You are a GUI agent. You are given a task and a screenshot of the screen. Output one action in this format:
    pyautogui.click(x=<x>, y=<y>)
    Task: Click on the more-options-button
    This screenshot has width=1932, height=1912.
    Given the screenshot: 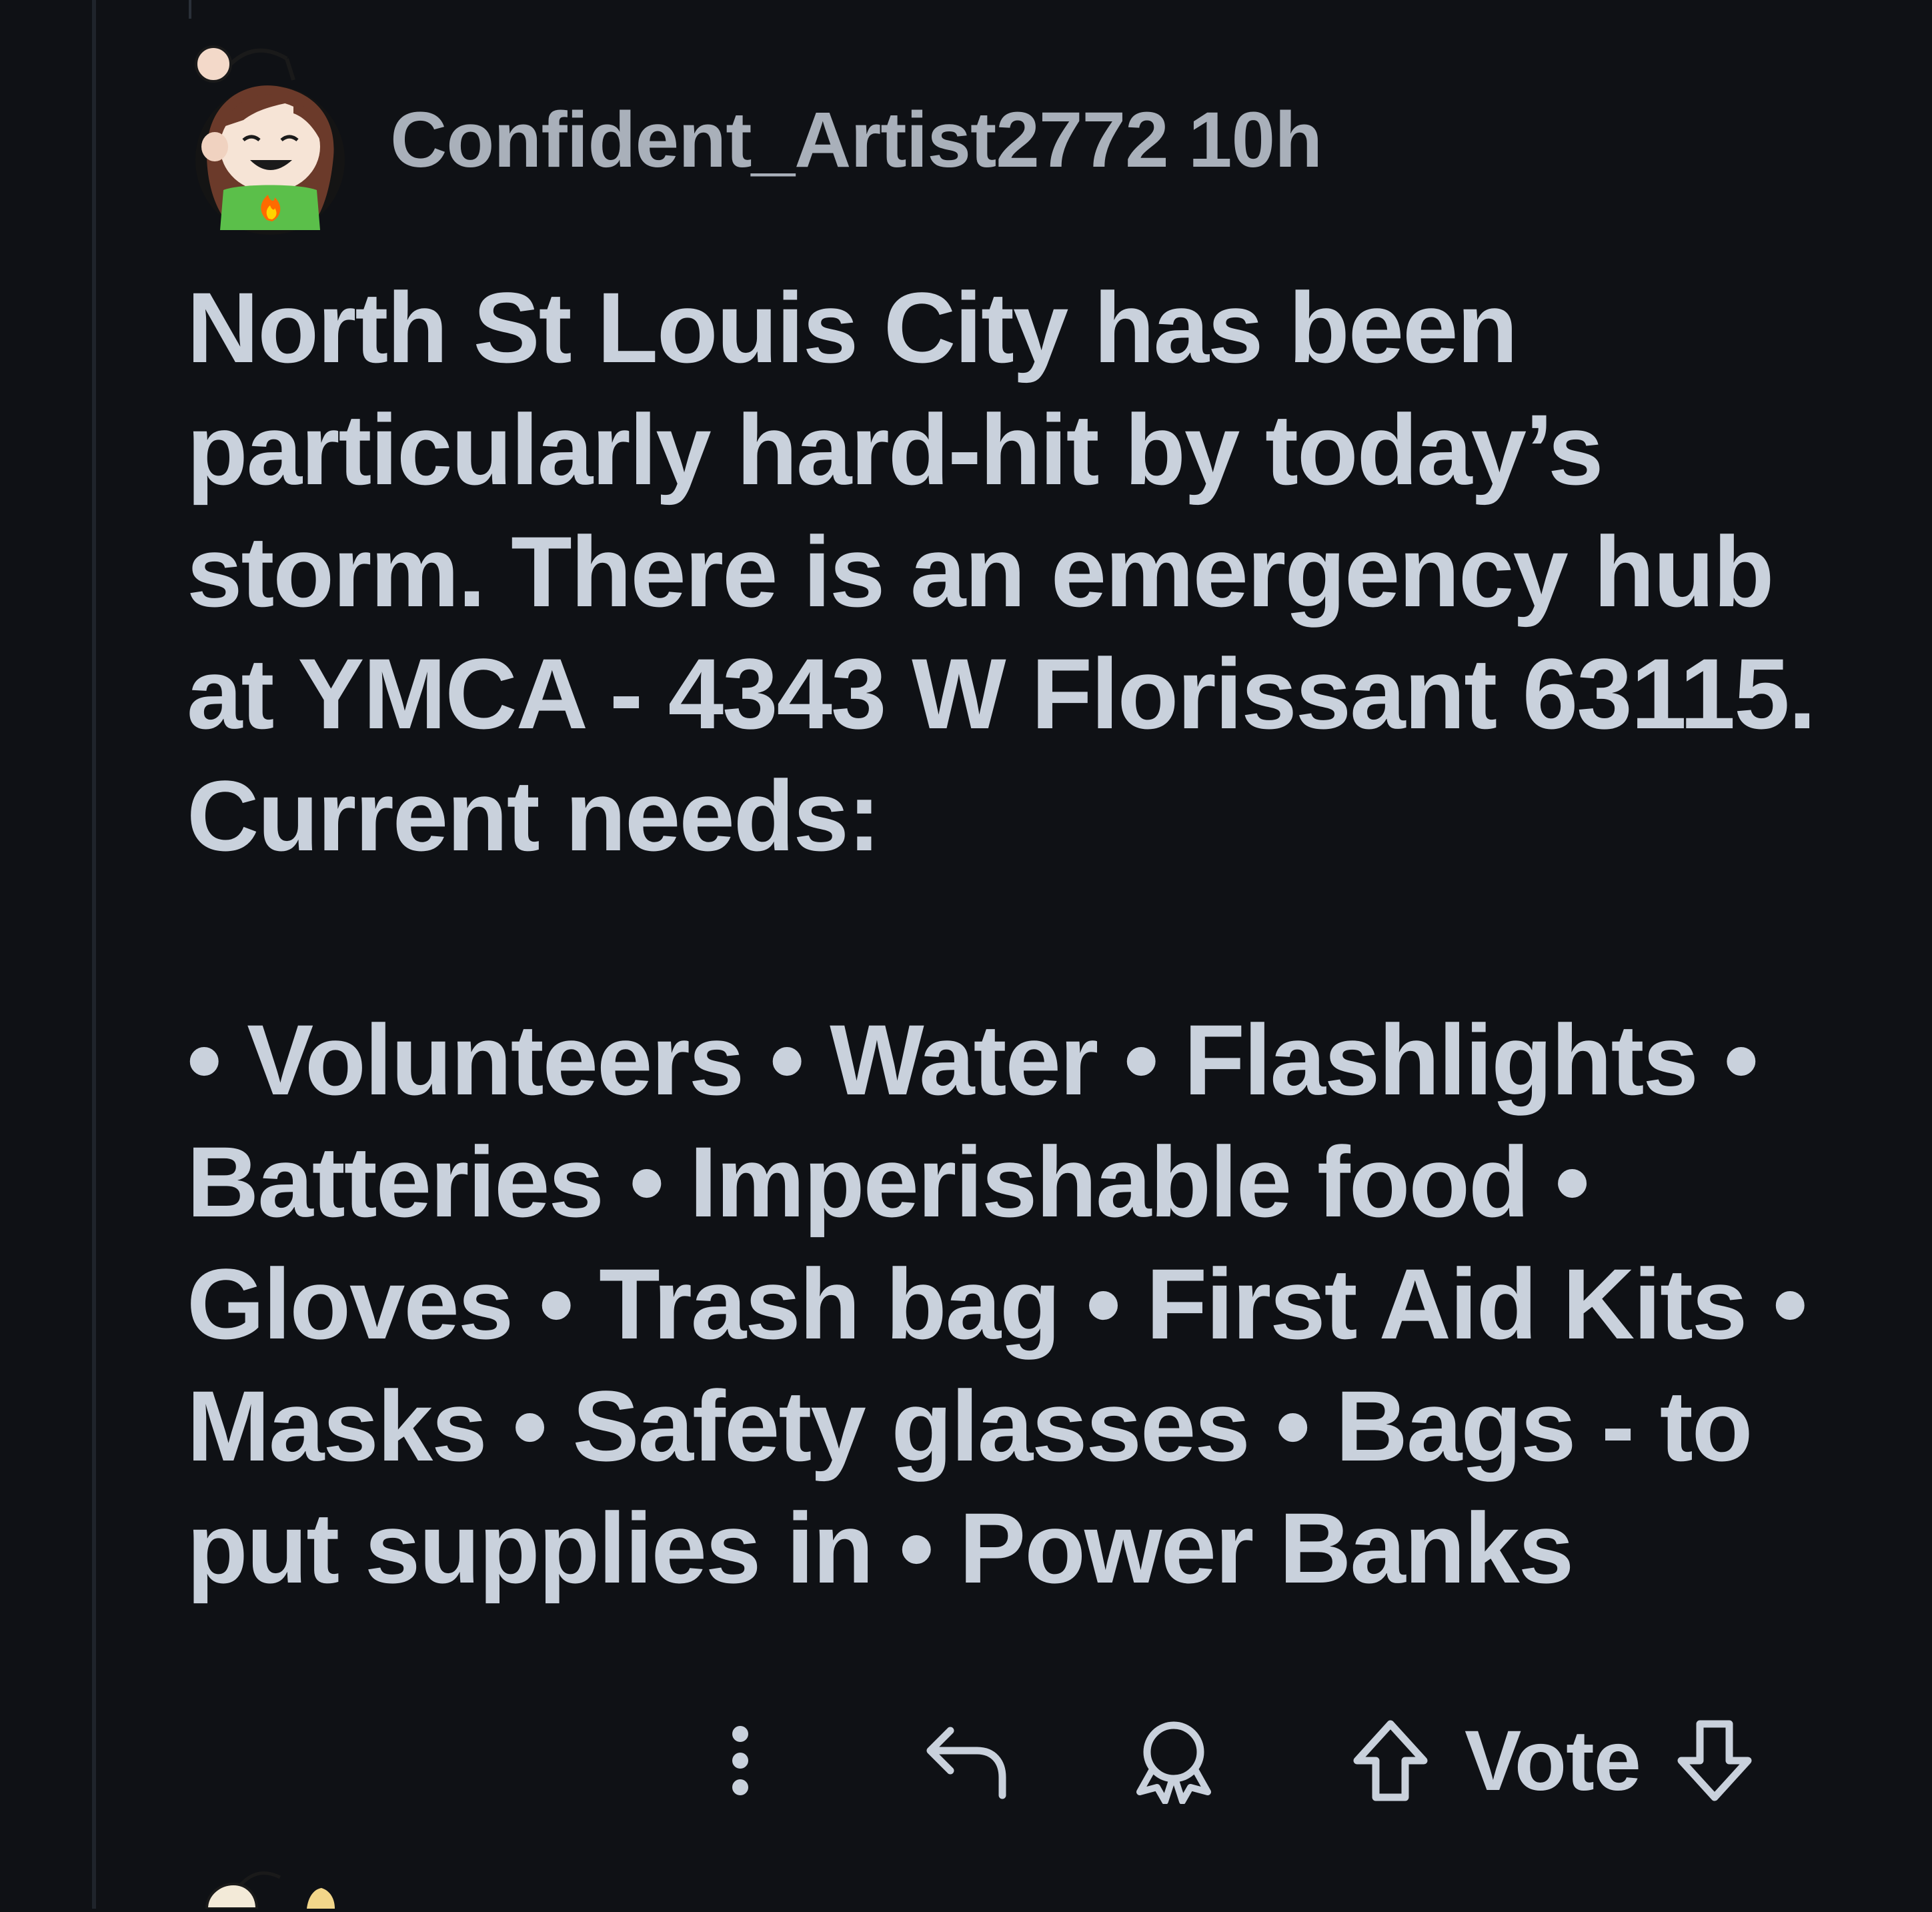 What is the action you would take?
    pyautogui.click(x=740, y=1761)
    